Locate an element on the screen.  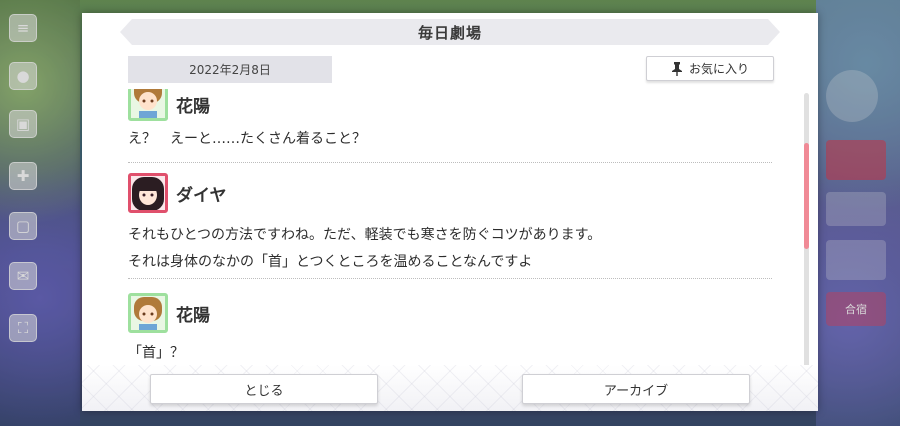
dialog-footer: とじる アーカイブ is located at coordinates (450, 388).